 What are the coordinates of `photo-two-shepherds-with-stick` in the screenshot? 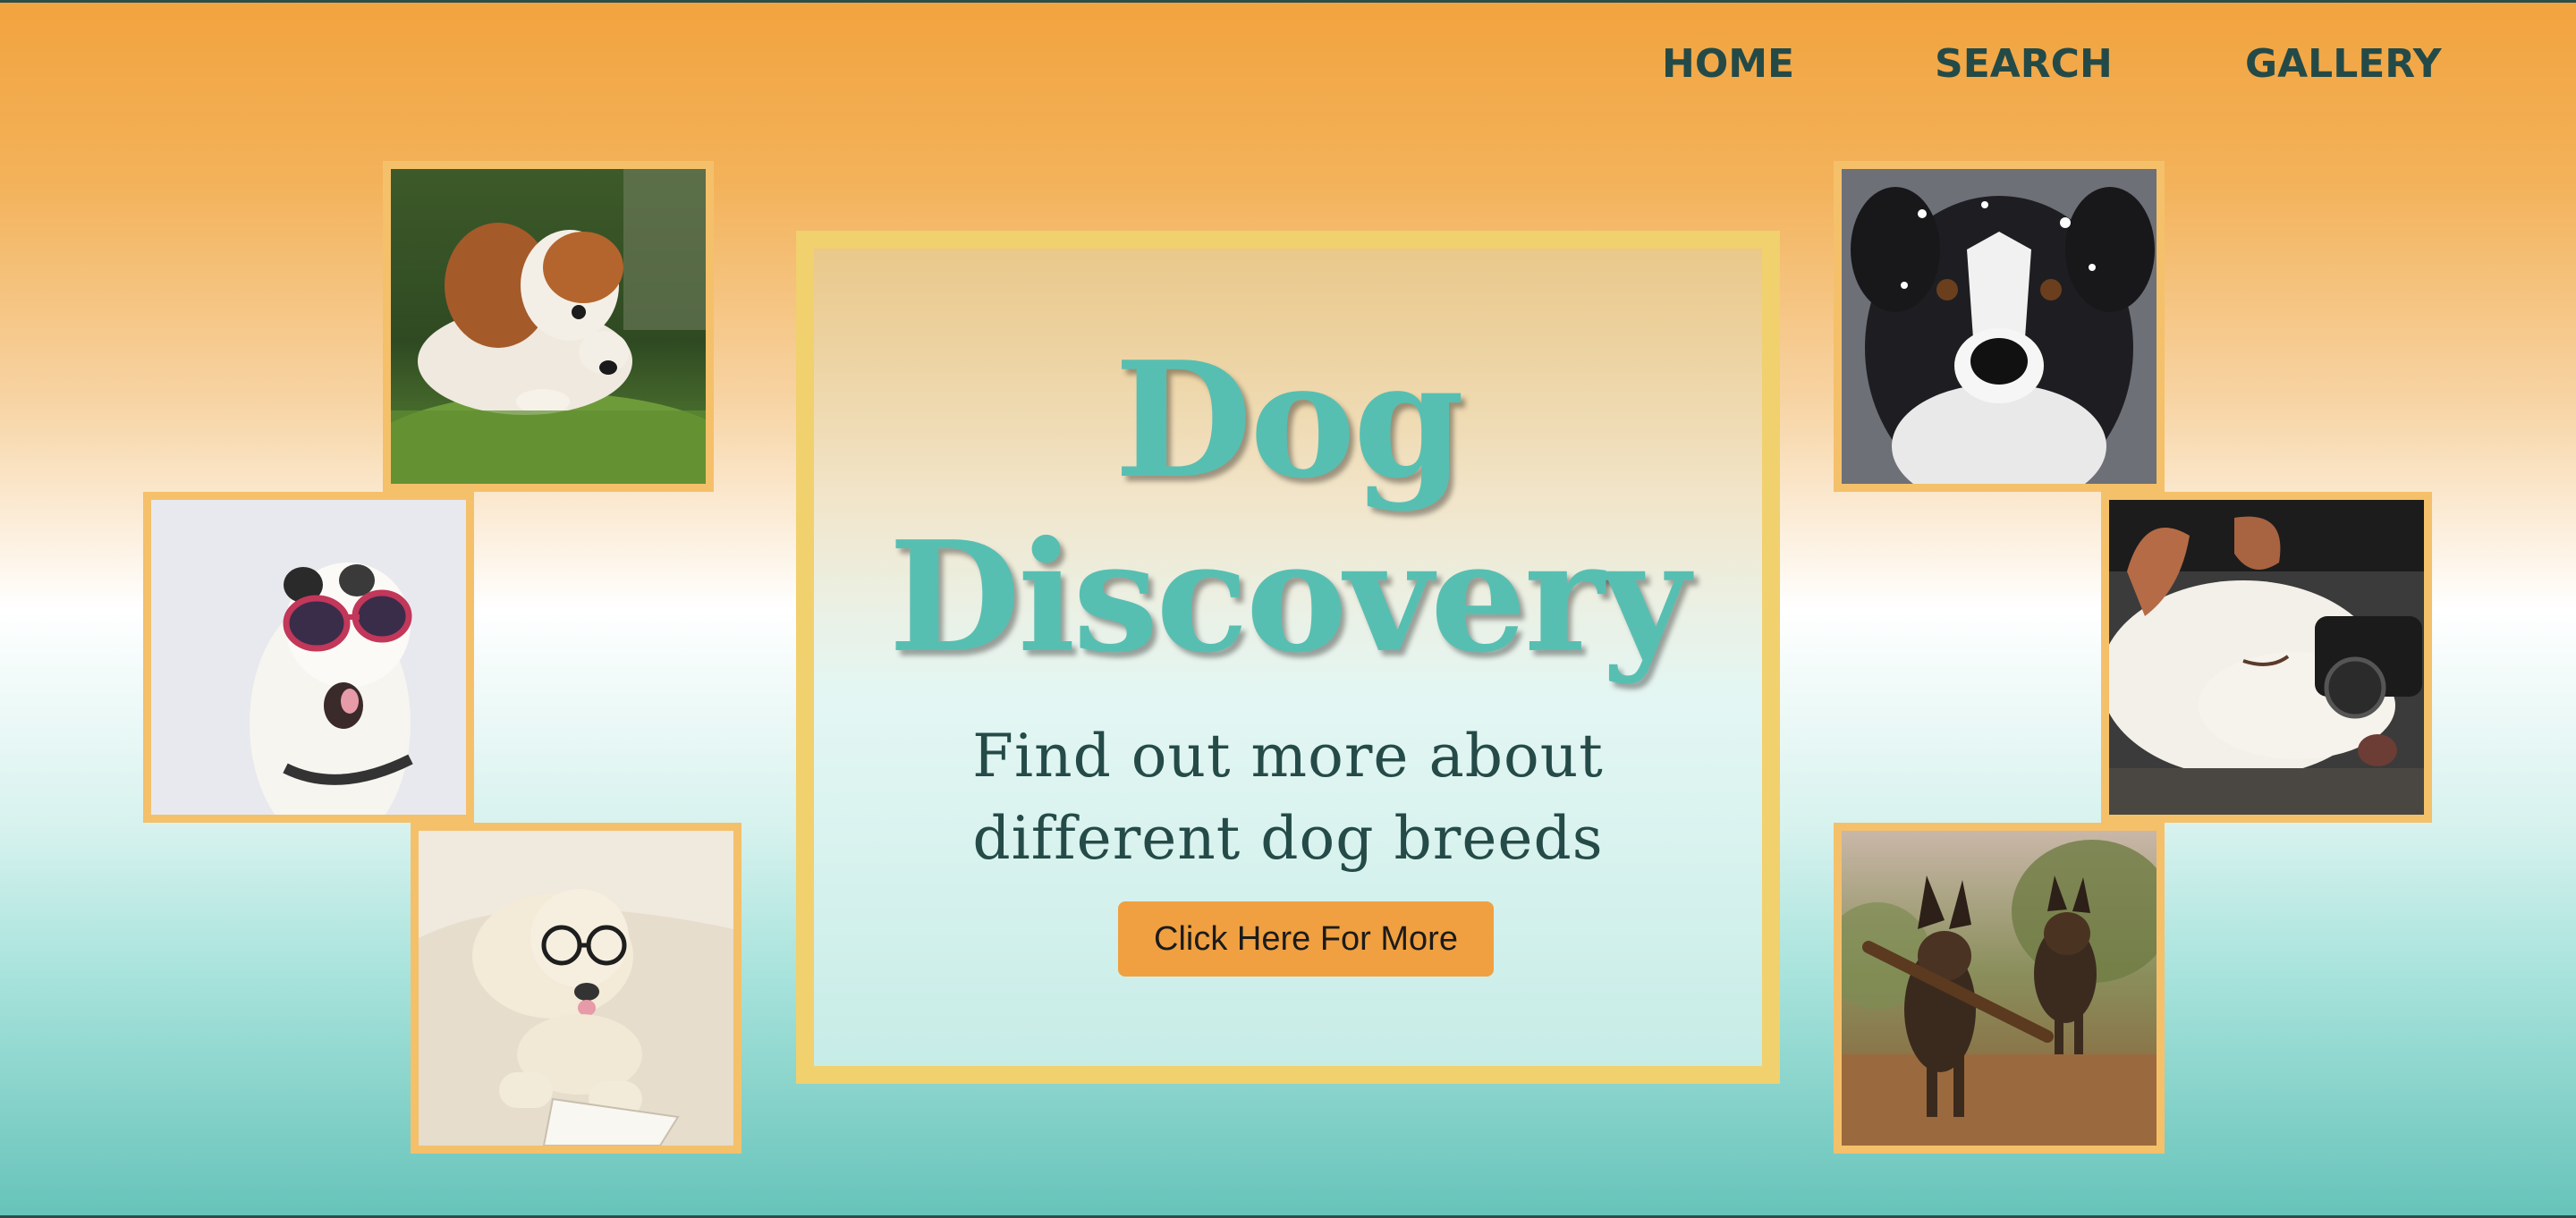 It's located at (1999, 989).